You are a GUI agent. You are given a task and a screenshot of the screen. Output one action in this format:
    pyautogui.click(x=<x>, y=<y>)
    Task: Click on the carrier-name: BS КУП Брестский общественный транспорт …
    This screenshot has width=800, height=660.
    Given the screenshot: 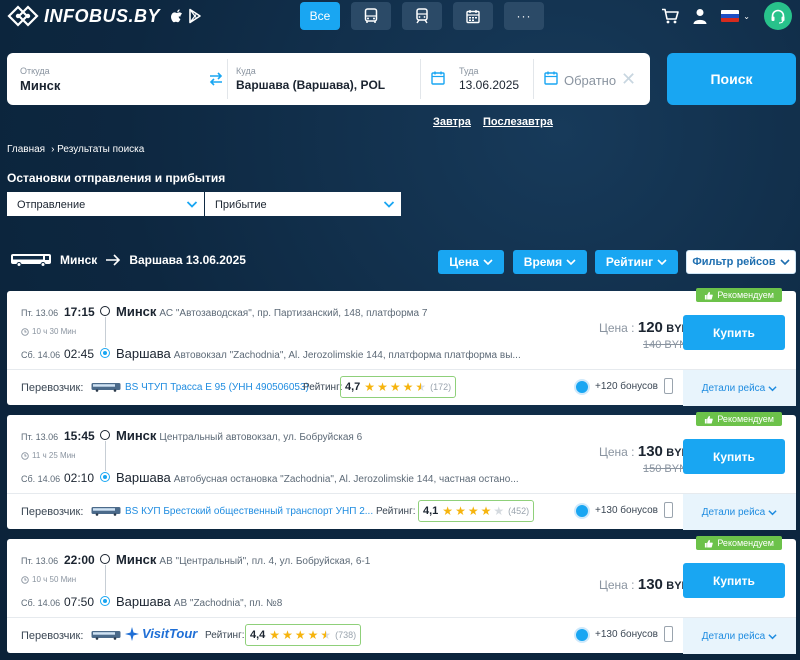 What is the action you would take?
    pyautogui.click(x=249, y=511)
    